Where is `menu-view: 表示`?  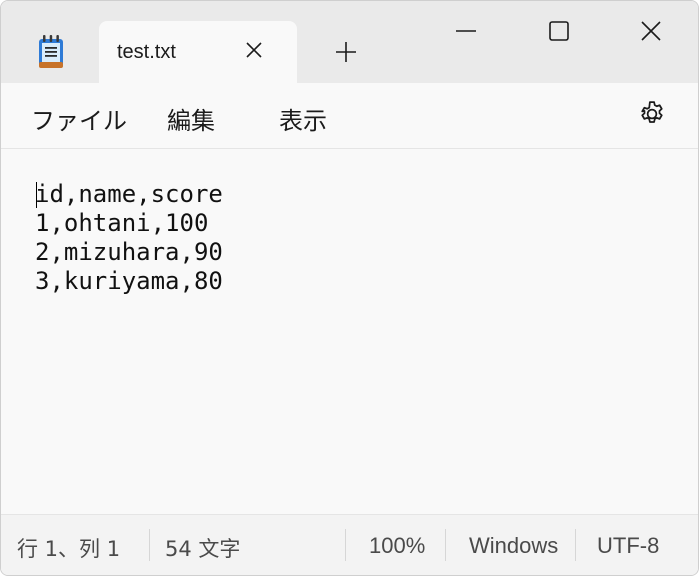 menu-view: 表示 is located at coordinates (303, 118).